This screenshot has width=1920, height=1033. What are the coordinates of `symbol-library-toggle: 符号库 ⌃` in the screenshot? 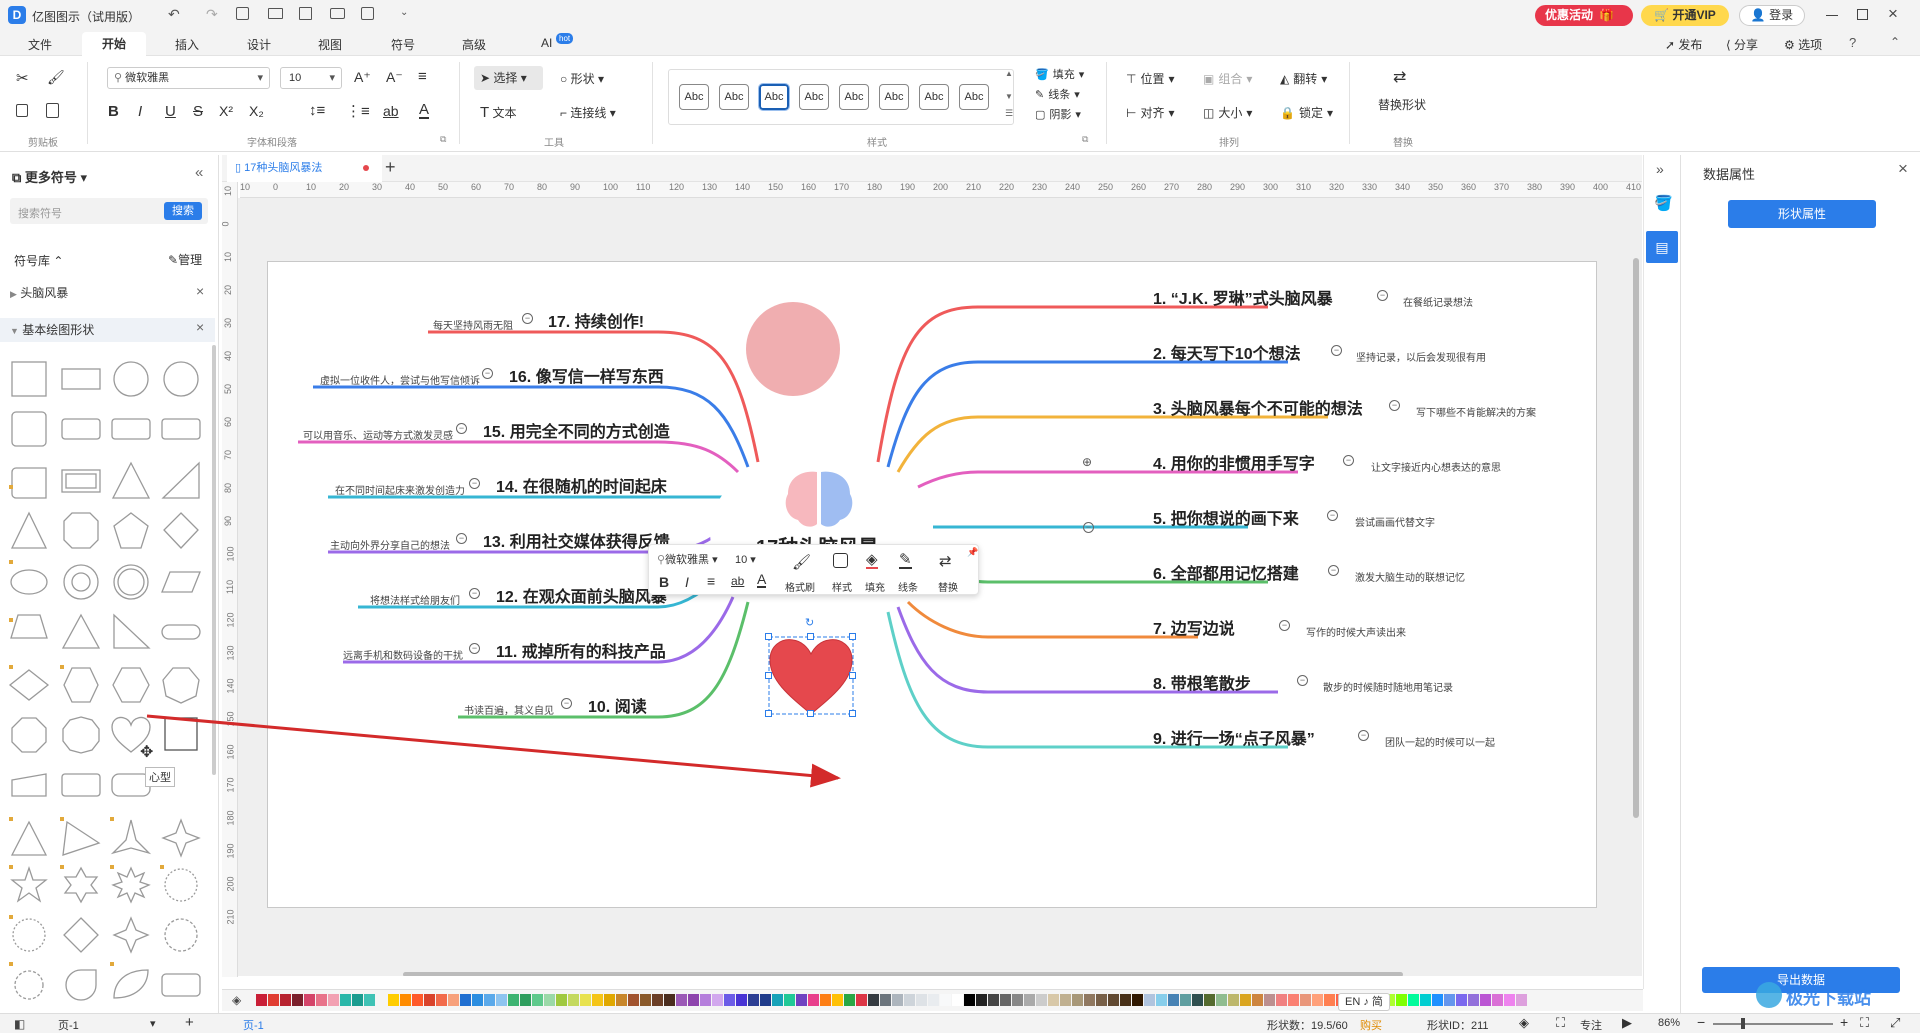 It's located at (38, 260).